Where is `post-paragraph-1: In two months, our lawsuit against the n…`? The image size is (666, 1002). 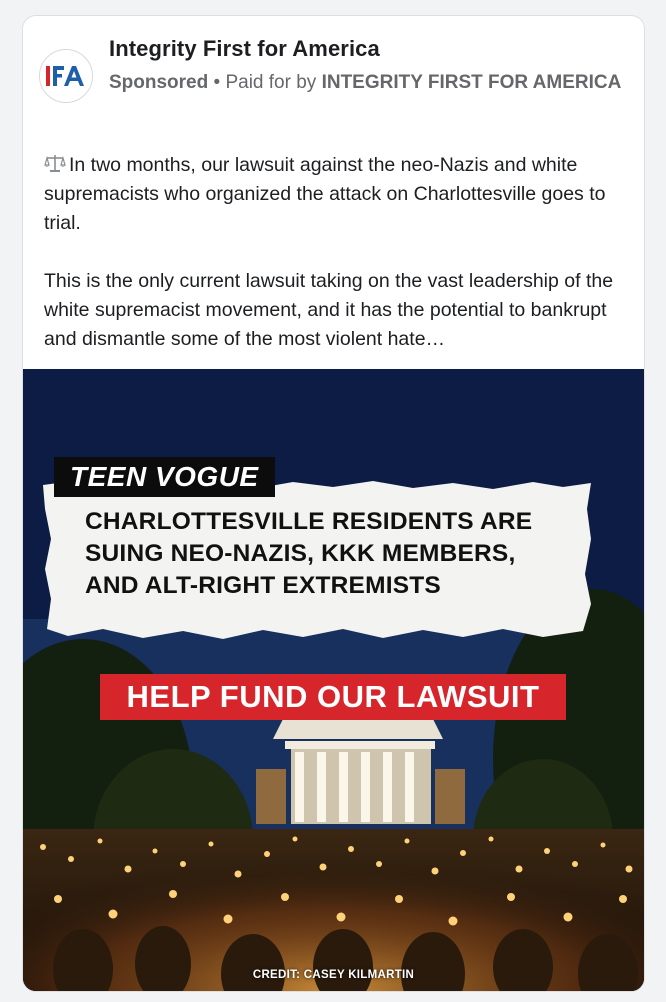 post-paragraph-1: In two months, our lawsuit against the n… is located at coordinates (339, 194).